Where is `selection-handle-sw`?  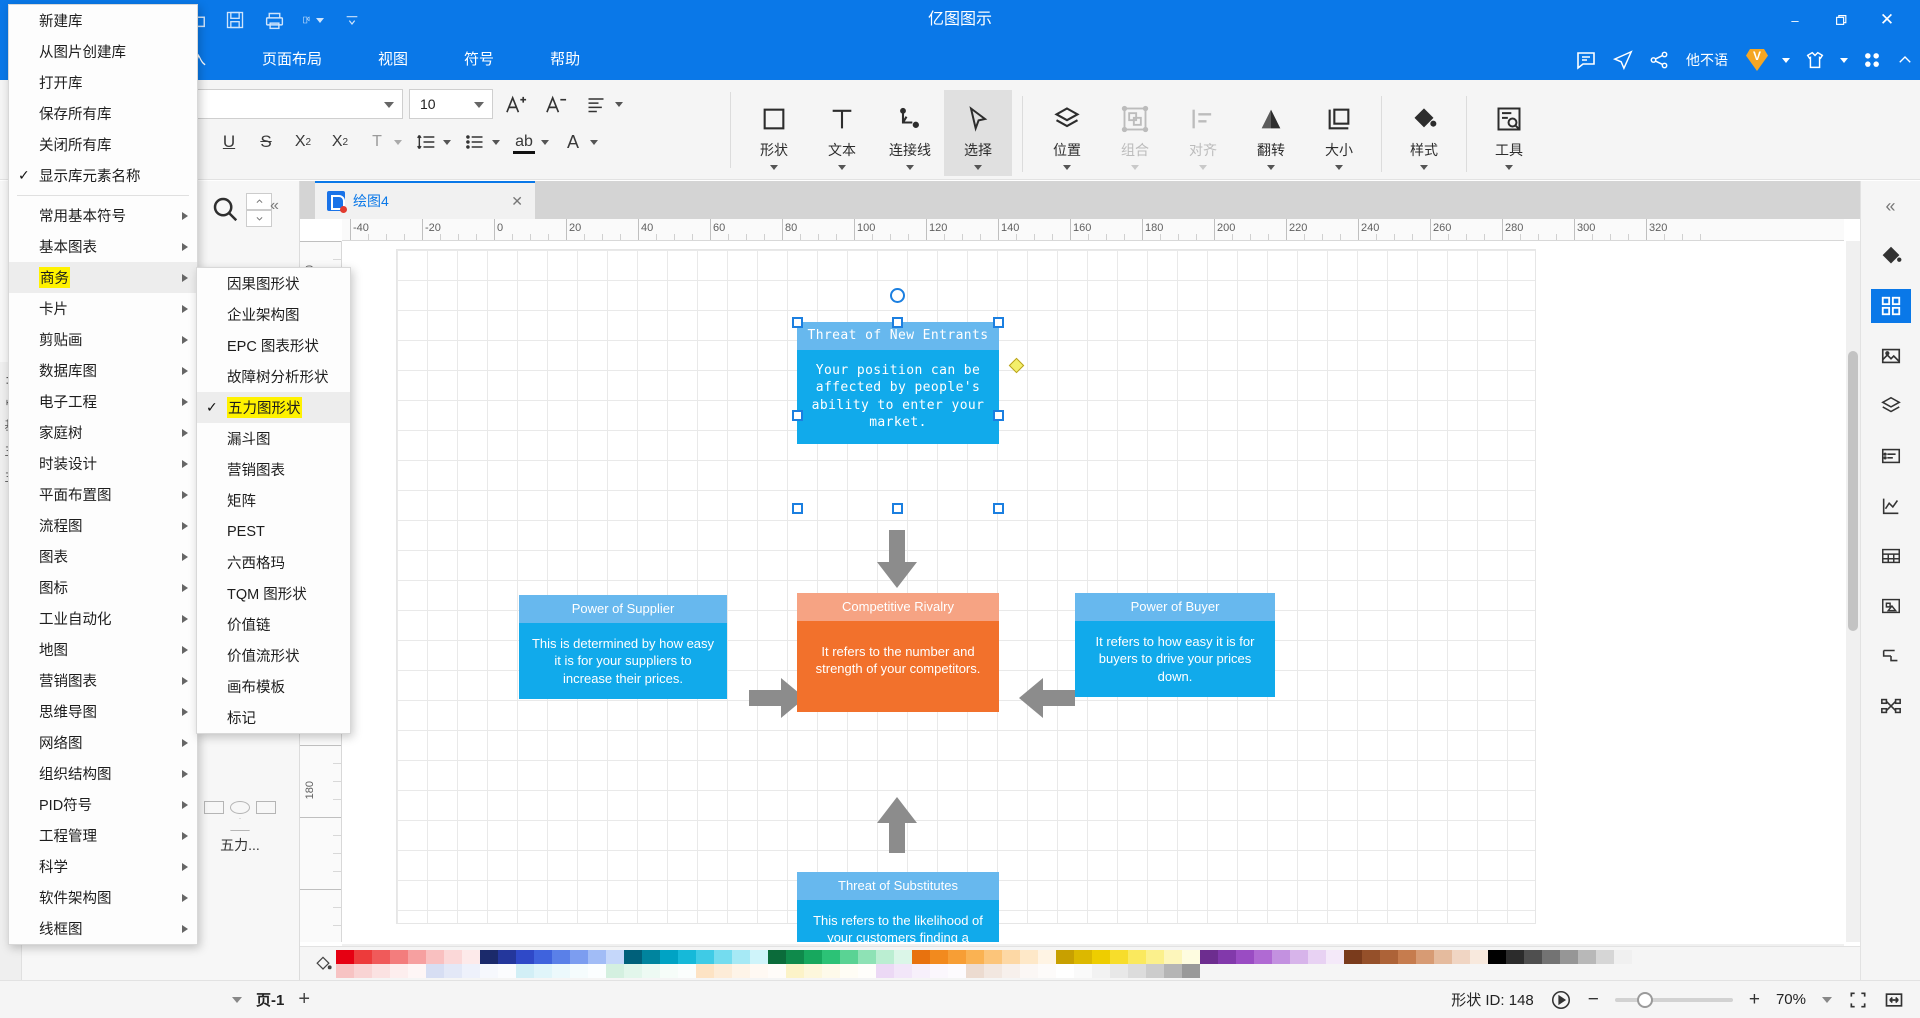
selection-handle-sw is located at coordinates (797, 508).